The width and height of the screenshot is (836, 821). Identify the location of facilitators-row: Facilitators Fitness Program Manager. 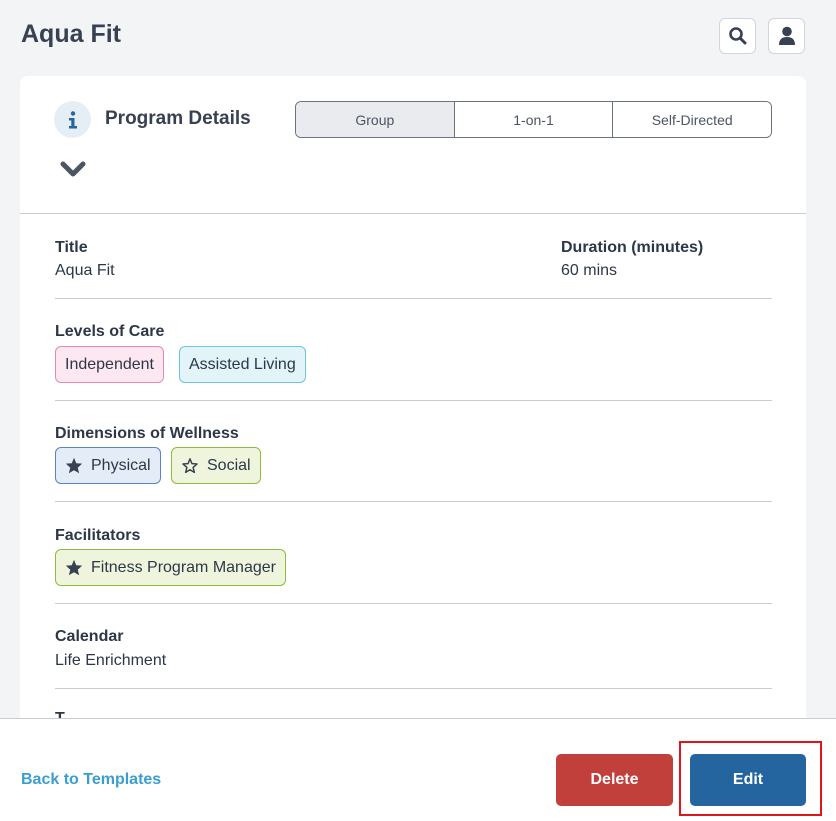
(413, 553).